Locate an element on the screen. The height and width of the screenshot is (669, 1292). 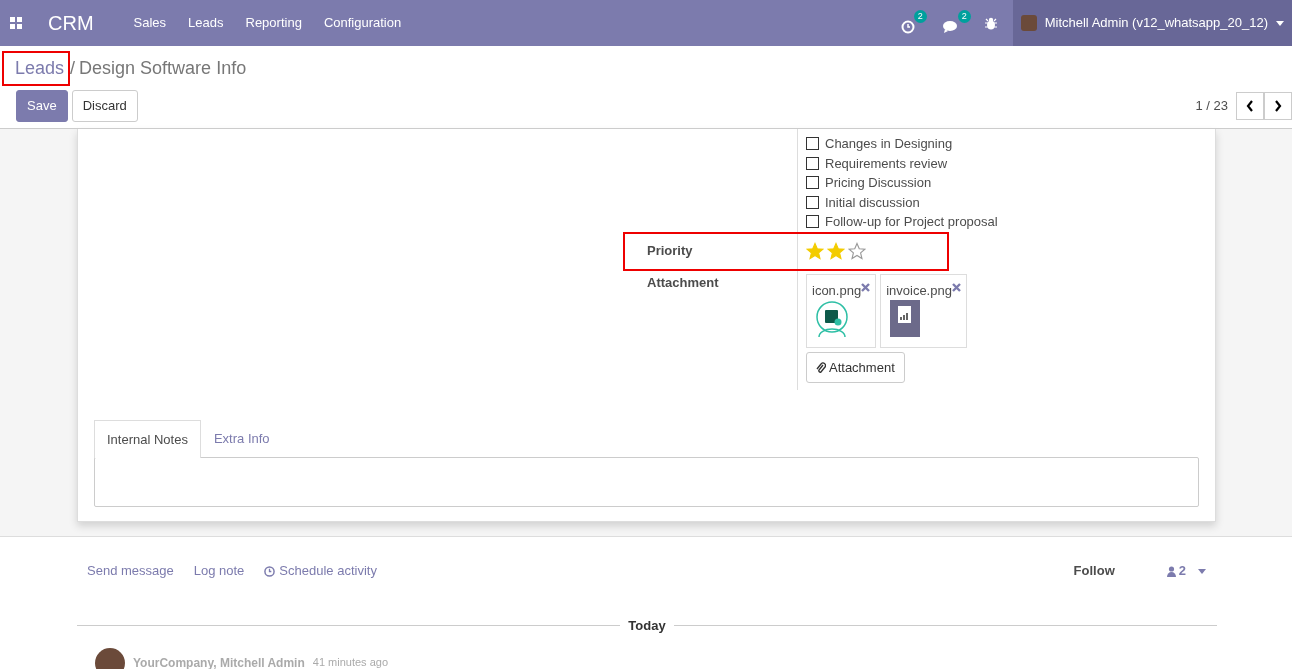
chatter-link: Log note is located at coordinates (219, 571).